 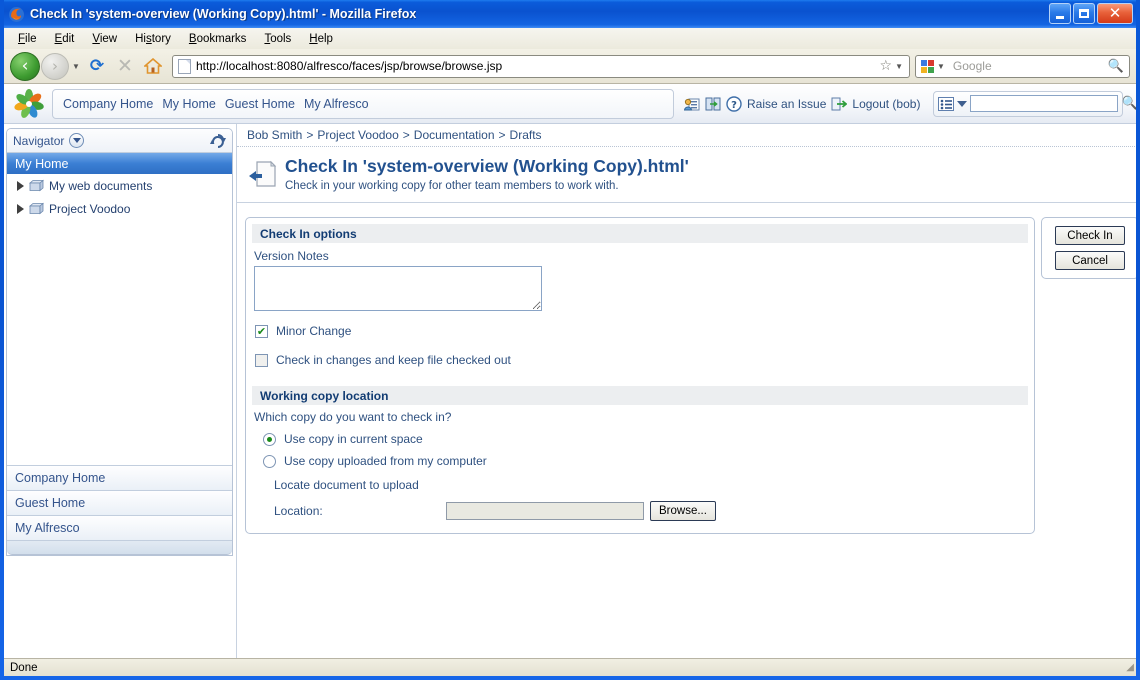 I want to click on menu-file: File, so click(x=27, y=39).